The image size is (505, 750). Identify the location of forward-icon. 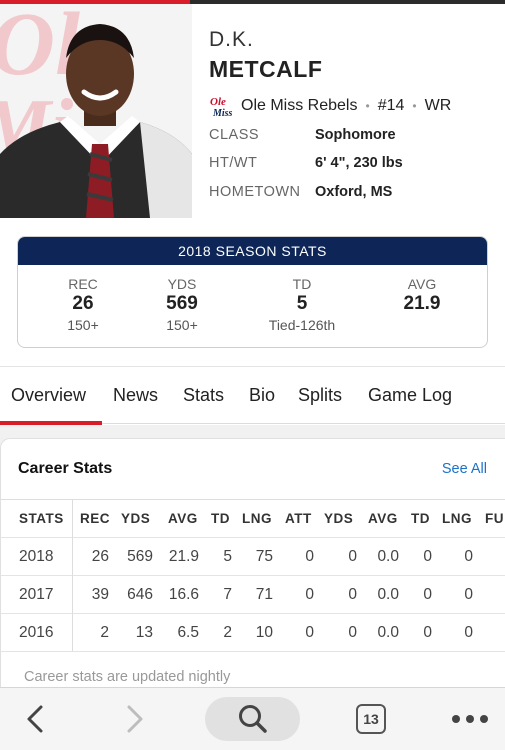
(135, 719).